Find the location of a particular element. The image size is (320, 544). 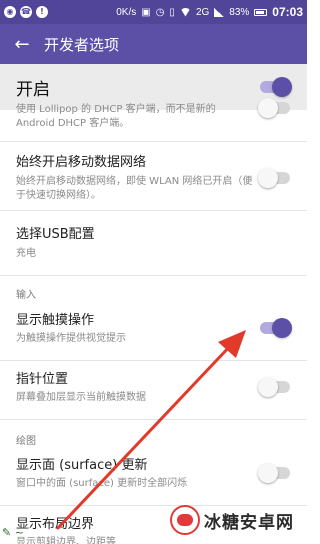

pointer-location-toggle is located at coordinates (275, 387).